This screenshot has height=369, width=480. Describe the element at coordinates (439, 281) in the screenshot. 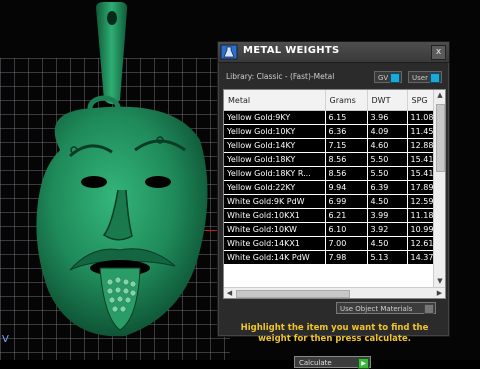

I see `scroll-down-icon: ▼` at that location.